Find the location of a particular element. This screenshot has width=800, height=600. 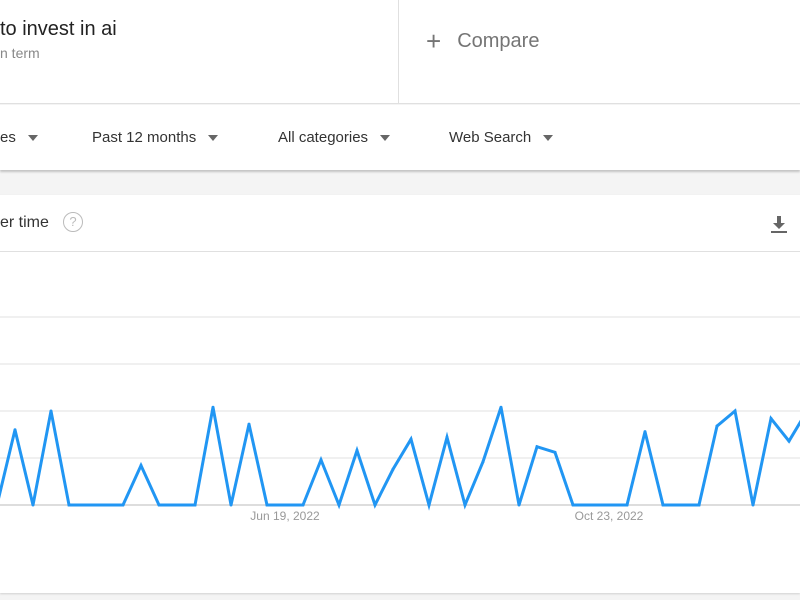

divider is located at coordinates (398, 52).